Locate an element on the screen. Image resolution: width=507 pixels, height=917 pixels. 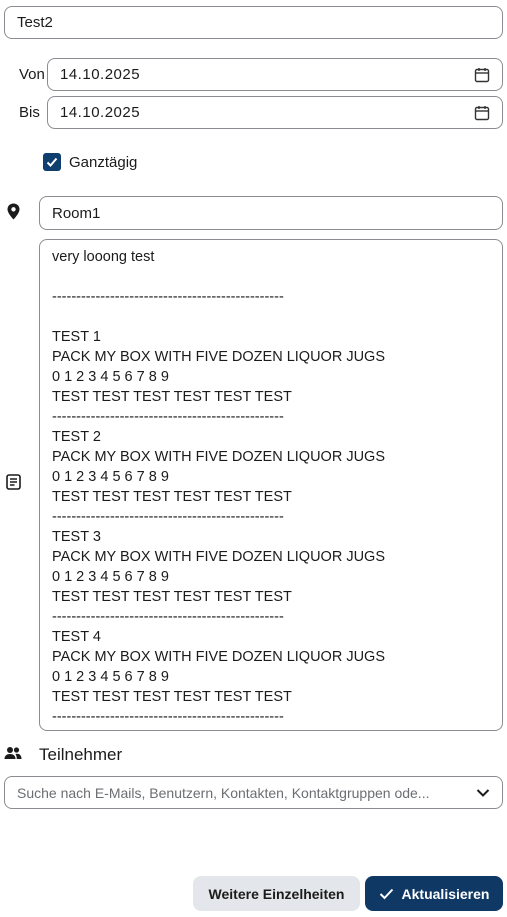
more-details-button: Weitere Einzelheiten is located at coordinates (276, 893).